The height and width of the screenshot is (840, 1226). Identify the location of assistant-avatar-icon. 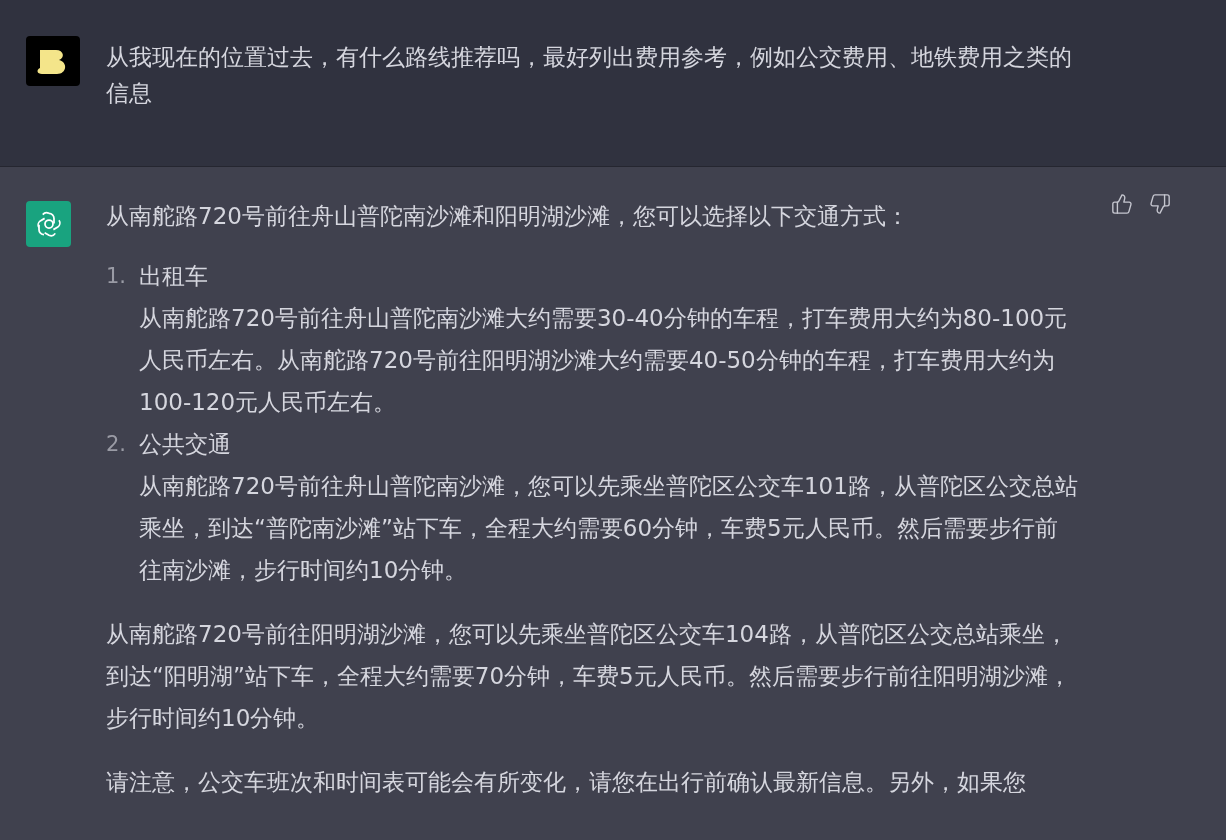
(48, 224).